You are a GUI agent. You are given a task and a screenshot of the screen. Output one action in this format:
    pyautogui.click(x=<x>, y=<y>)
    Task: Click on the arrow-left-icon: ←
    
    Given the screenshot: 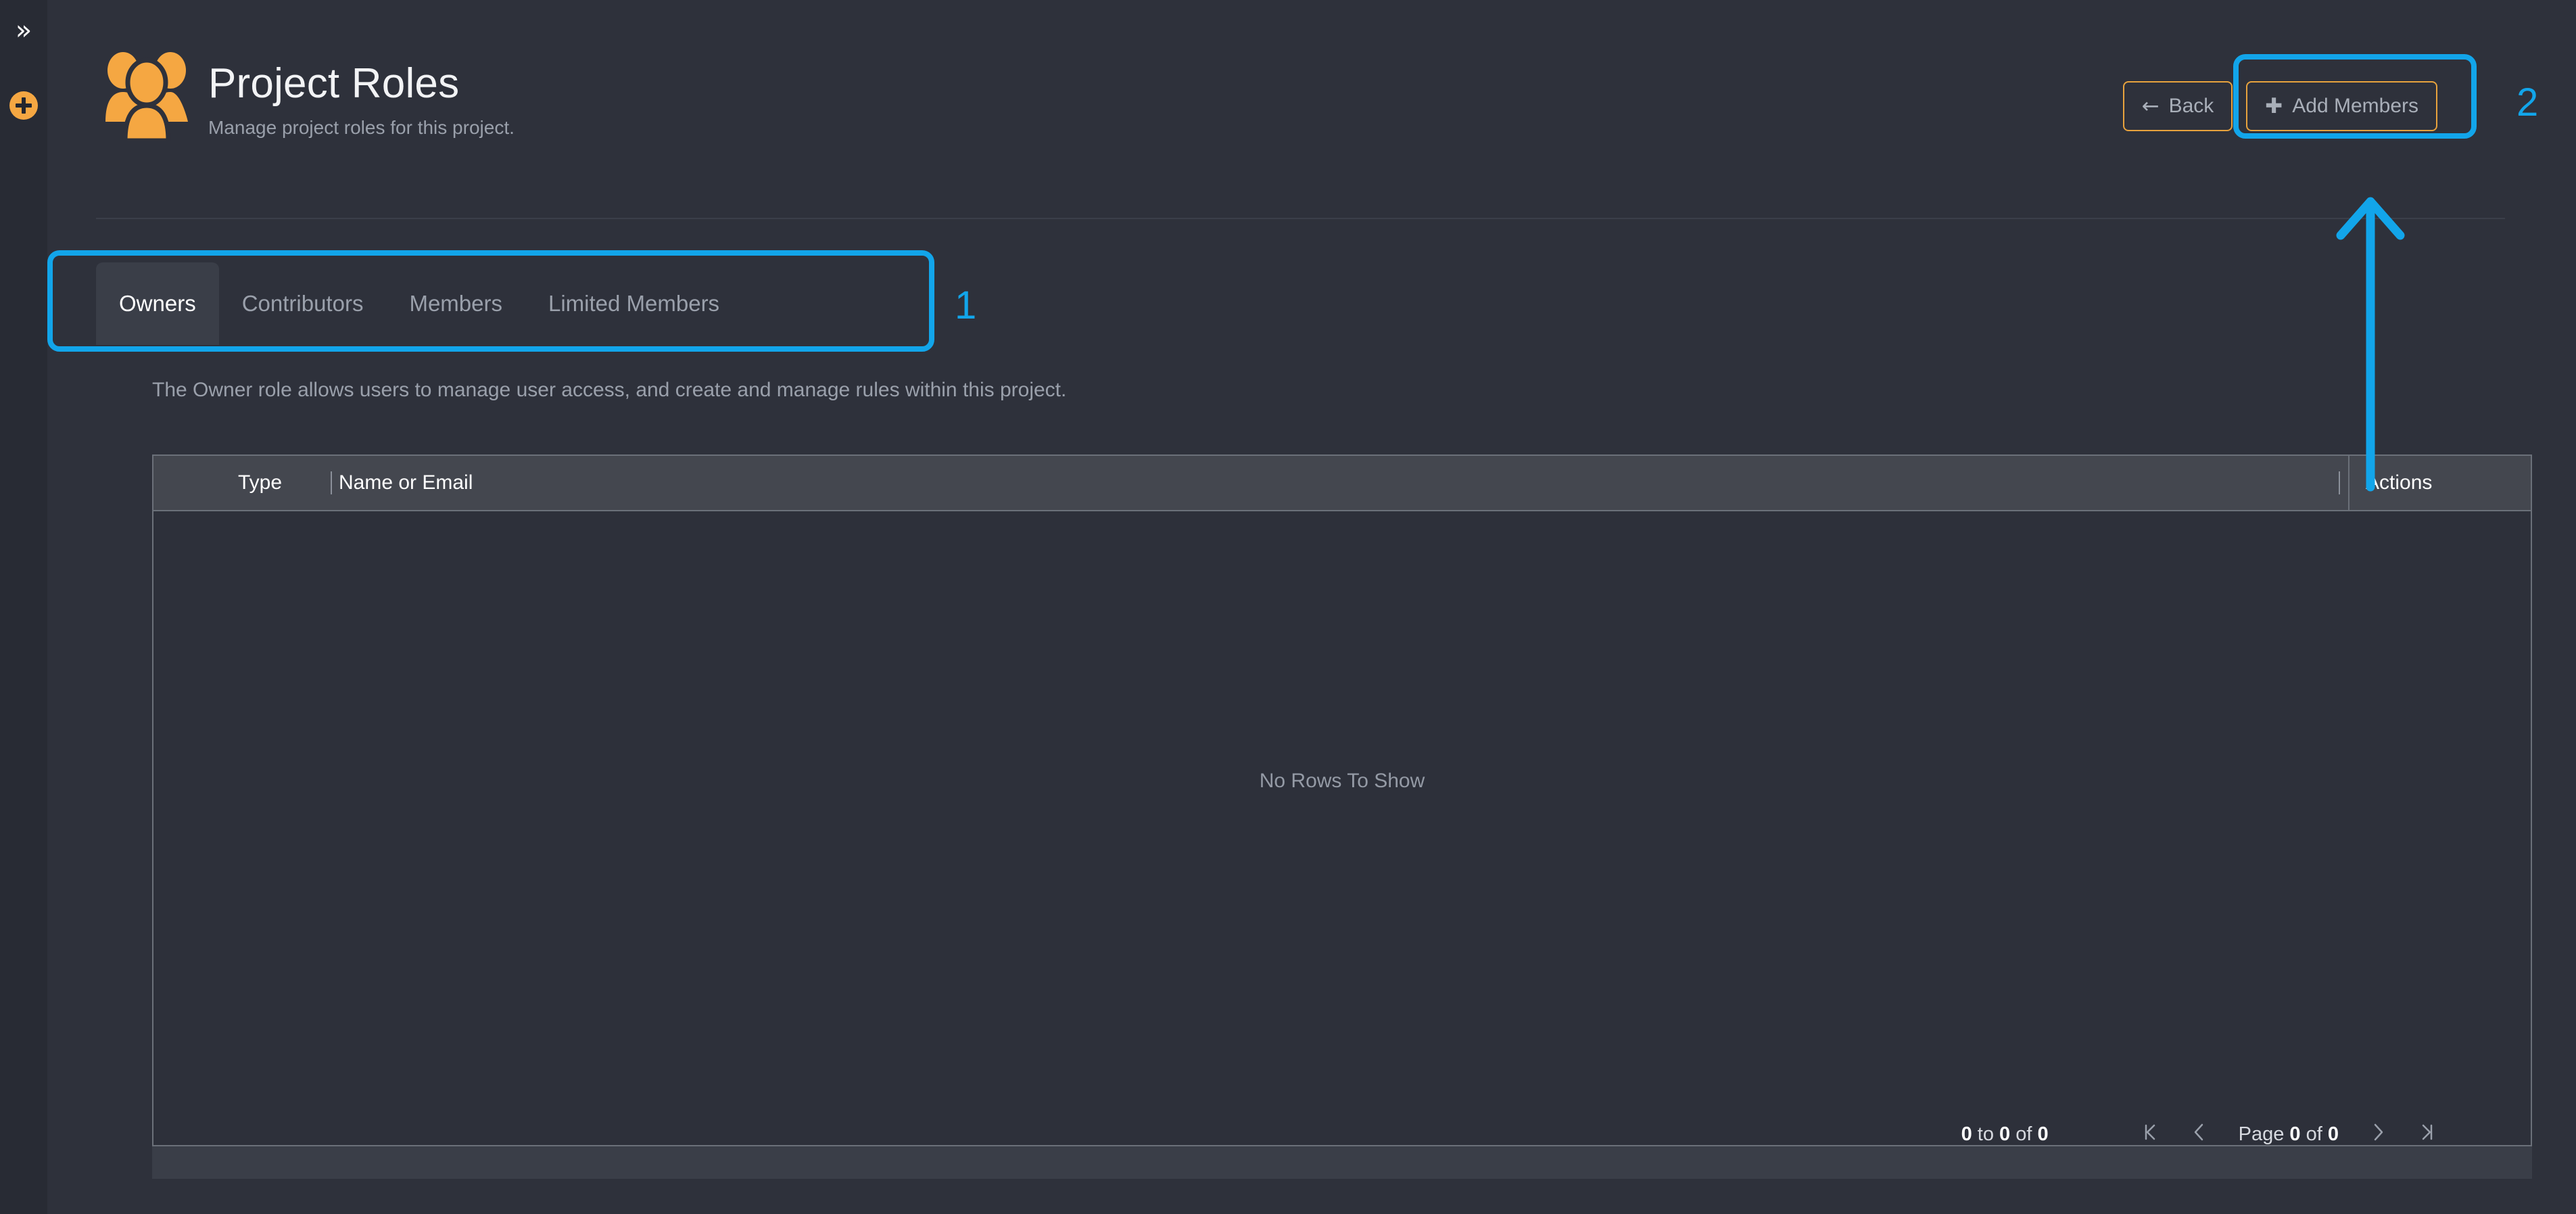 What is the action you would take?
    pyautogui.click(x=2150, y=105)
    